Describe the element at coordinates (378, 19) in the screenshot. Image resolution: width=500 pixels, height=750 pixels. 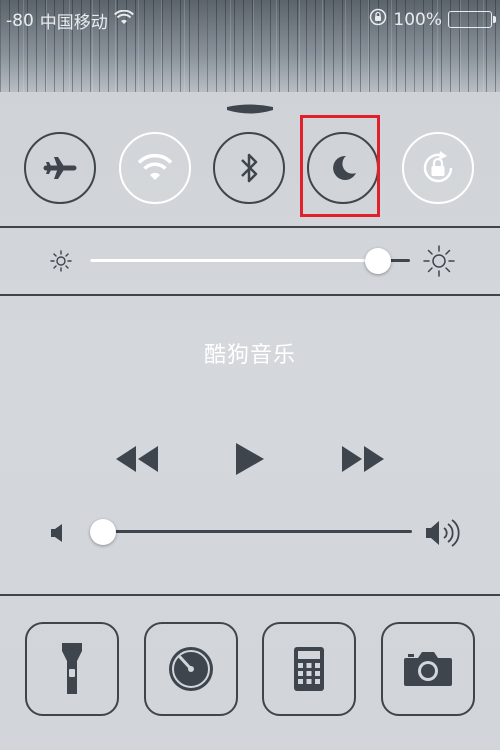
I see `rotation-lock-status-icon` at that location.